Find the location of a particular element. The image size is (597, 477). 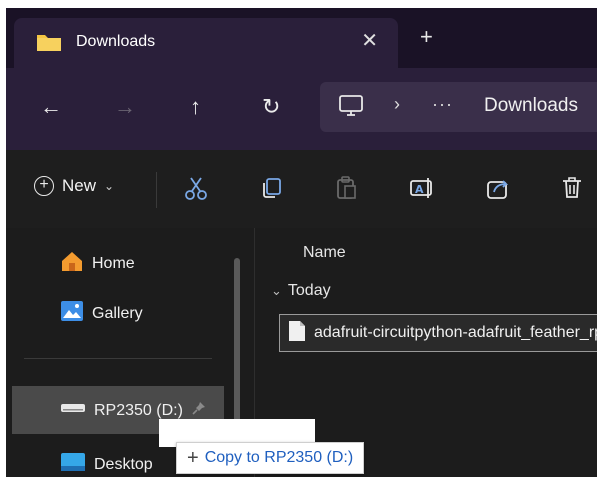

drag-drop-tooltip: + Copy to RP2350 (D:) is located at coordinates (270, 458).